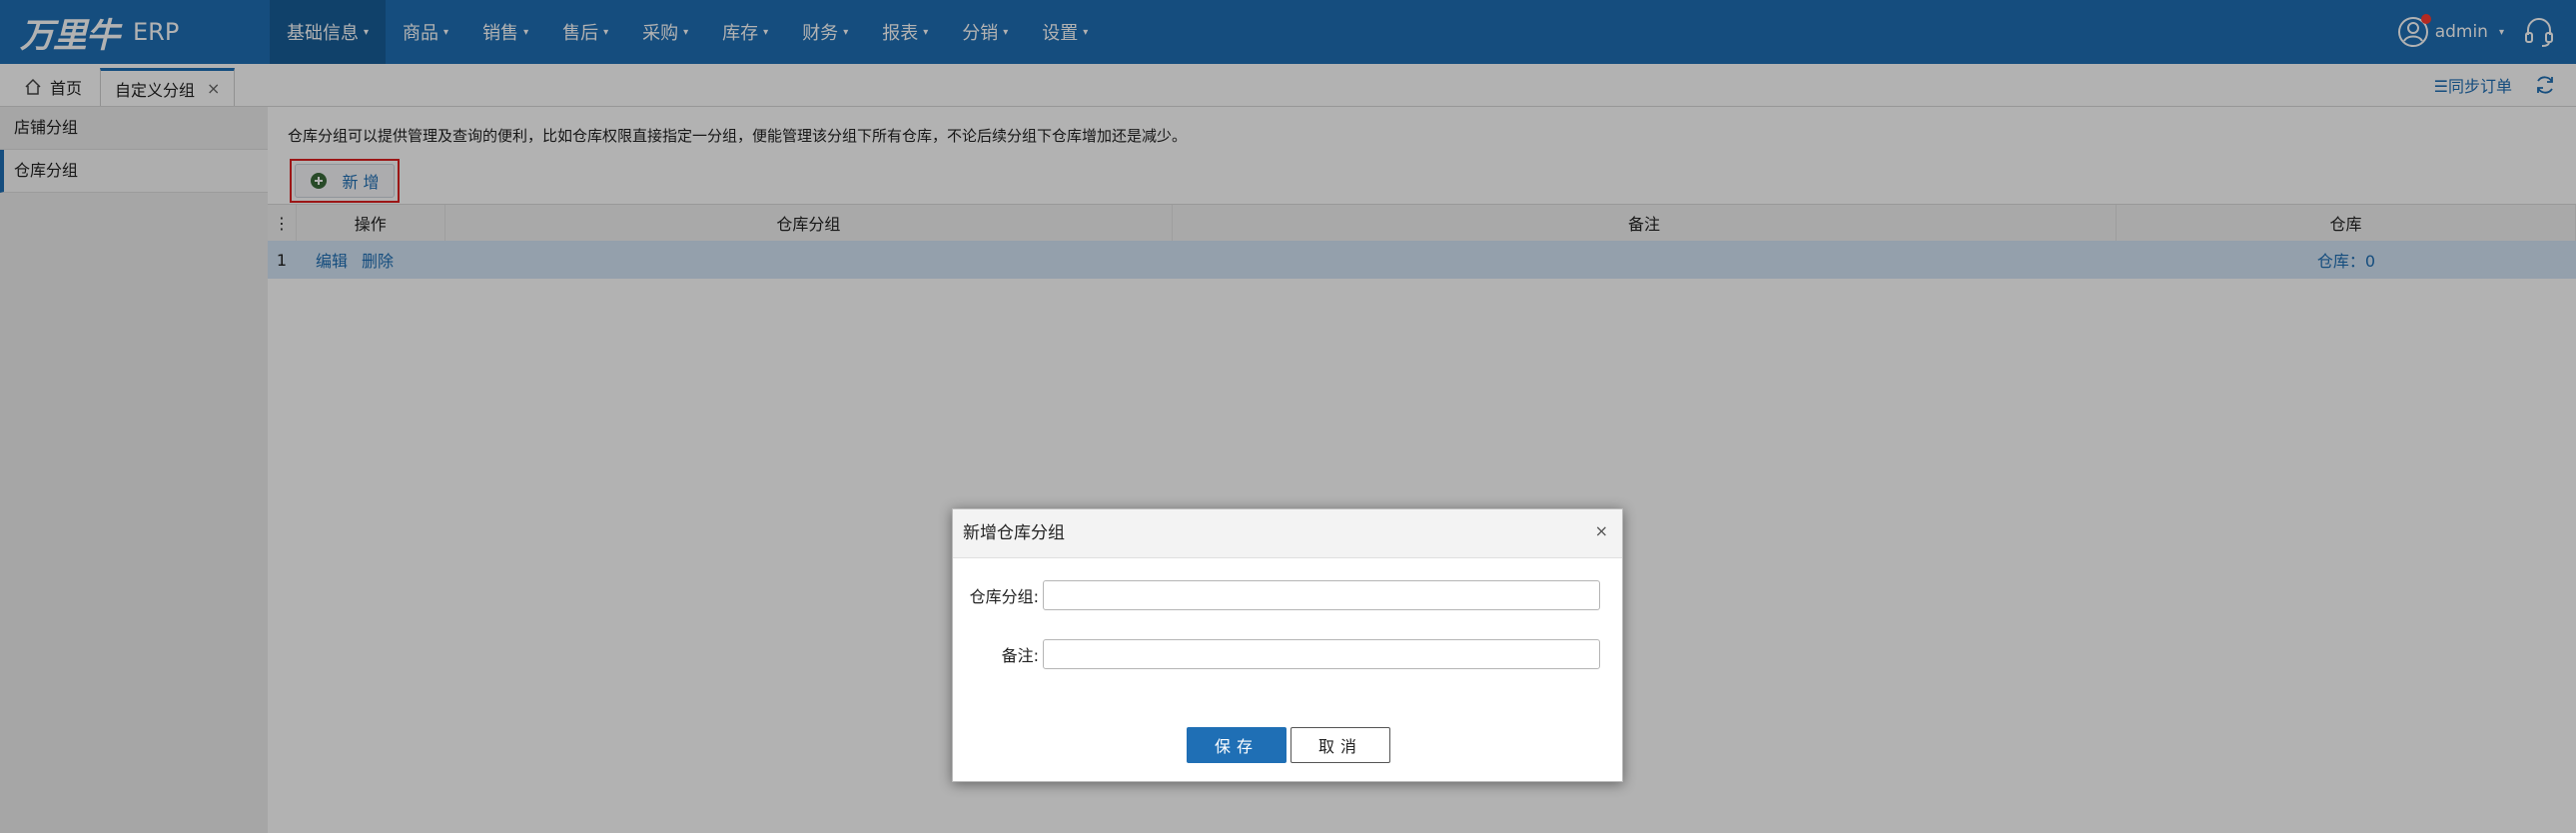 The height and width of the screenshot is (833, 2576). What do you see at coordinates (1004, 596) in the screenshot?
I see `warehouse-group-label: 仓库分组:` at bounding box center [1004, 596].